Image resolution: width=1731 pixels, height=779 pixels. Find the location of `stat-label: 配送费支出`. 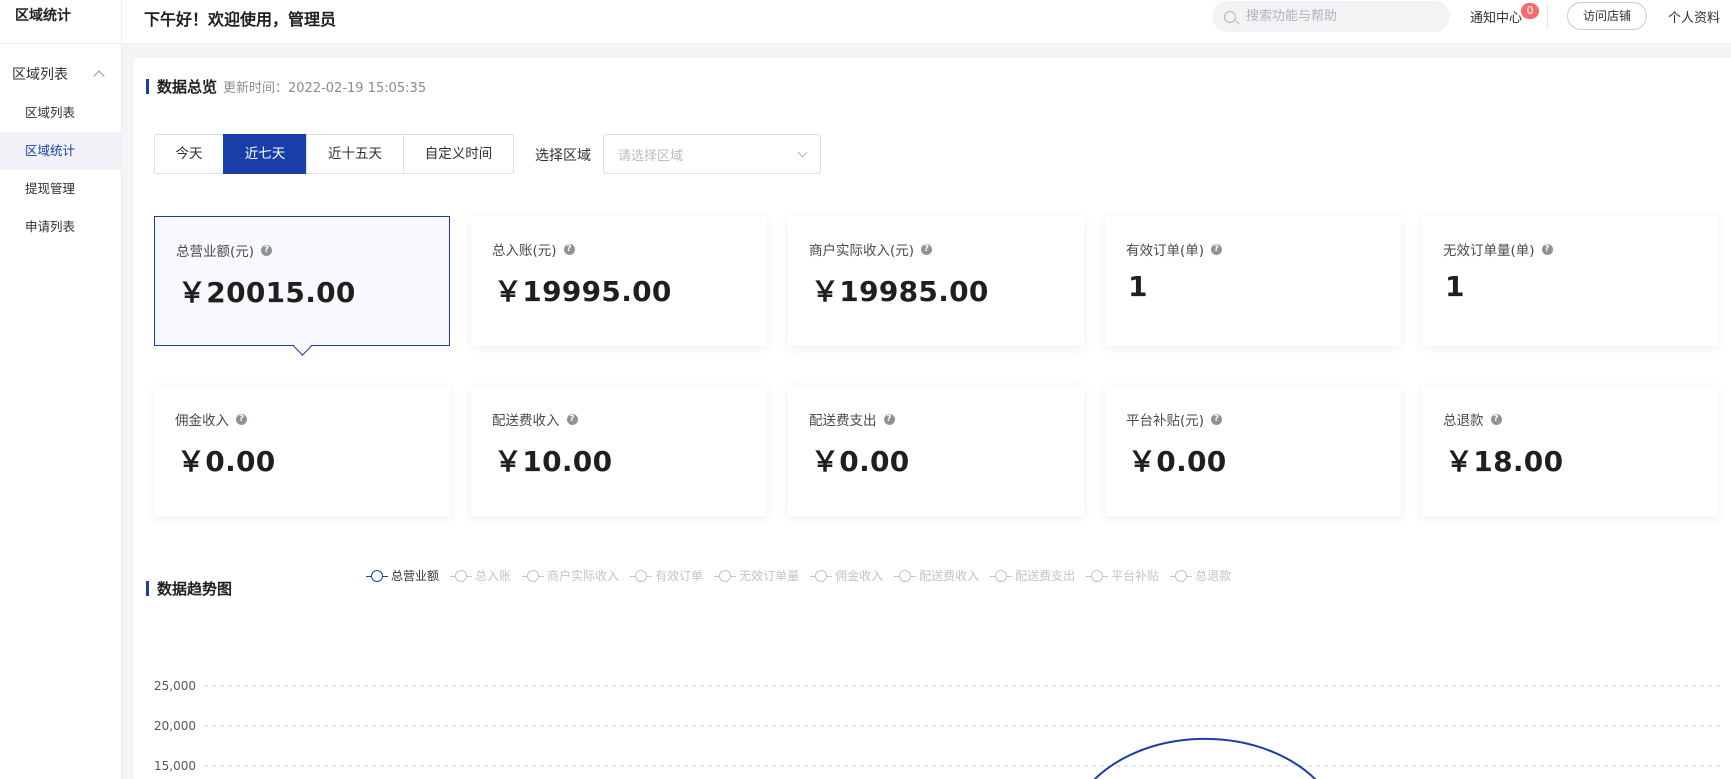

stat-label: 配送费支出 is located at coordinates (843, 421).